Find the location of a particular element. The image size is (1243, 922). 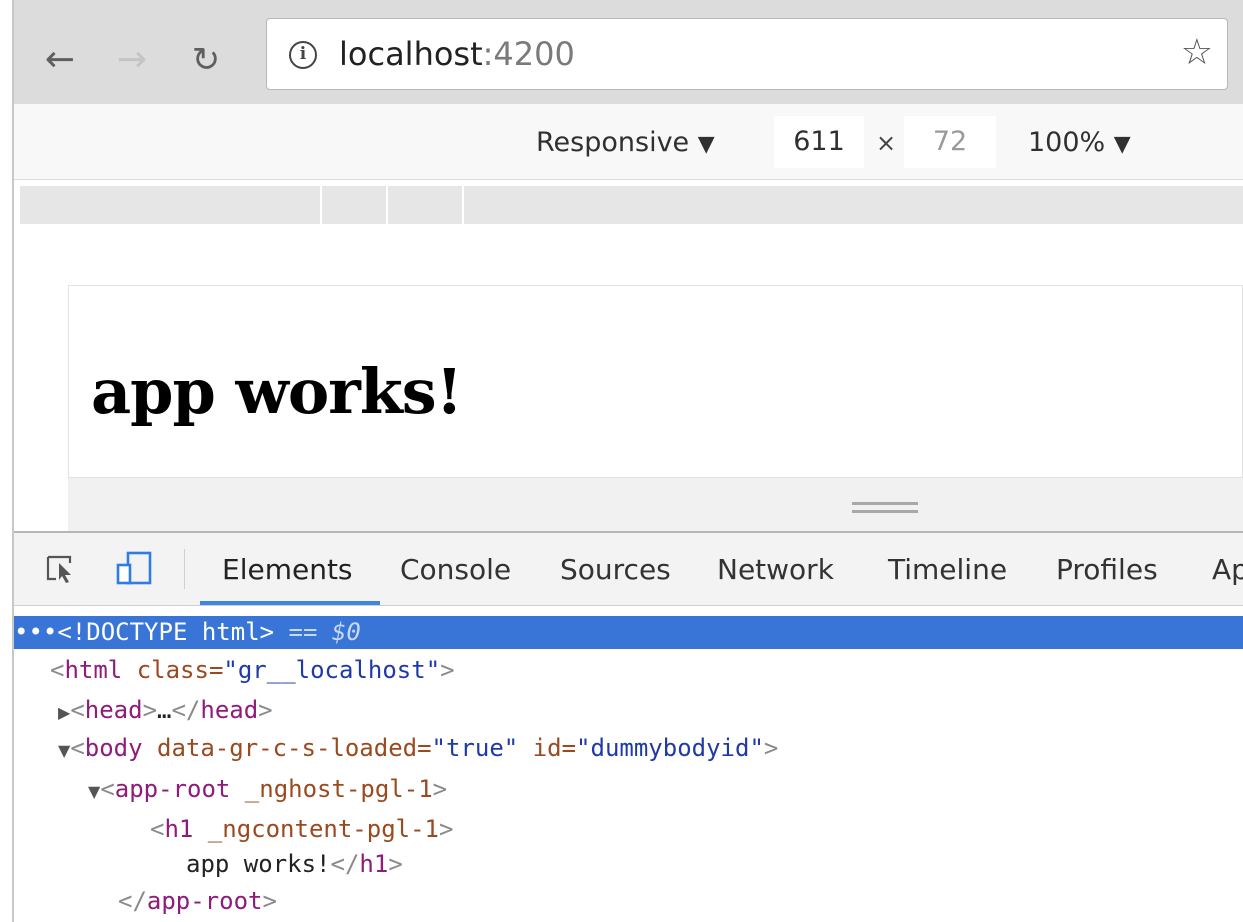

back-arrow-icon: ← is located at coordinates (60, 60).